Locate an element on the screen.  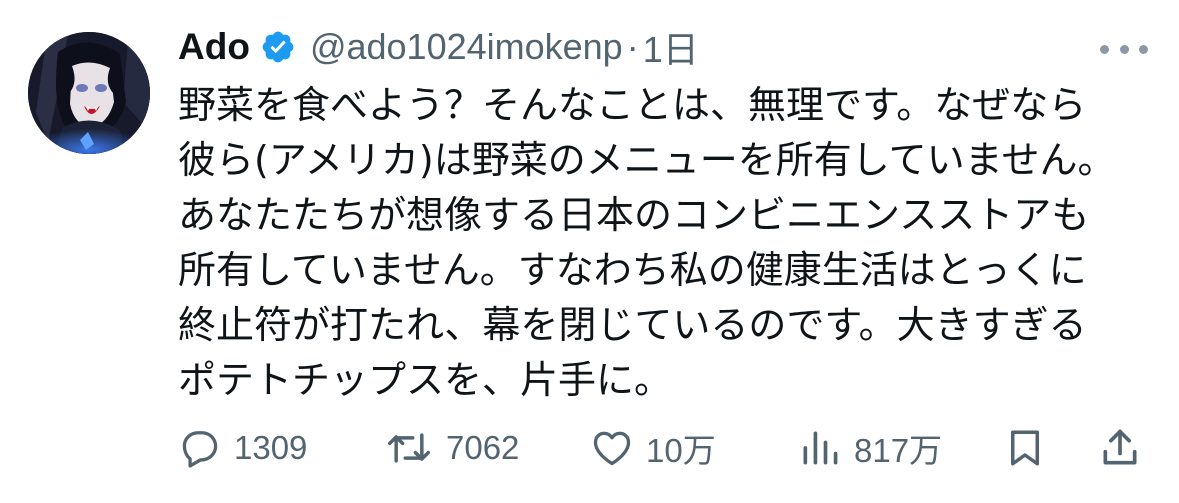
bookmark-button is located at coordinates (1025, 448).